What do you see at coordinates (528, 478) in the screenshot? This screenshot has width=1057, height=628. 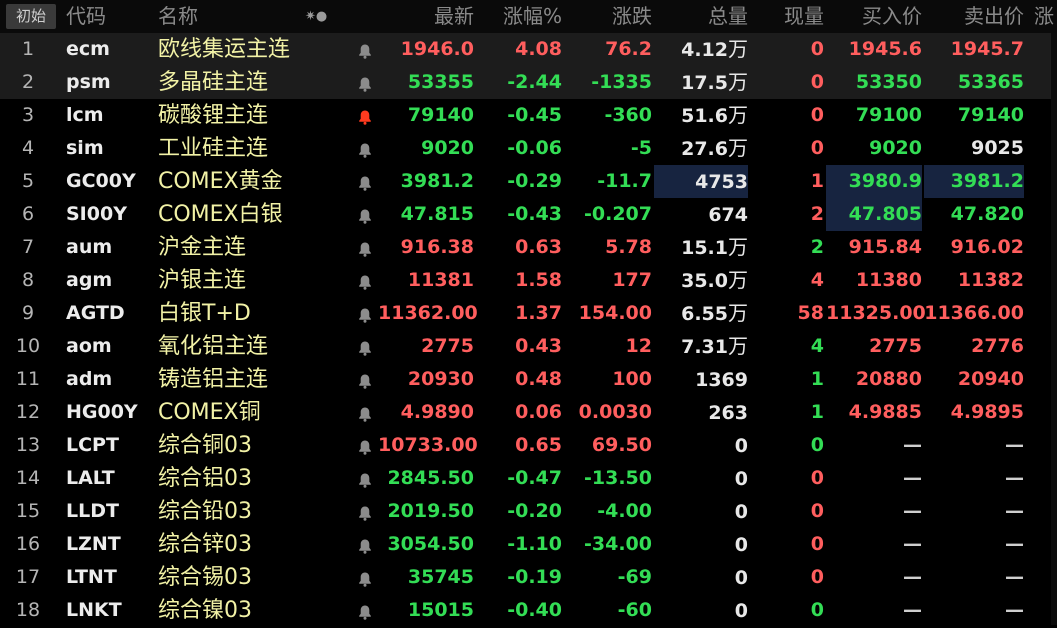 I see `table-row: 14 LALT 综合铝03 2845.50 -0.47 -13.50 0 0 — —` at bounding box center [528, 478].